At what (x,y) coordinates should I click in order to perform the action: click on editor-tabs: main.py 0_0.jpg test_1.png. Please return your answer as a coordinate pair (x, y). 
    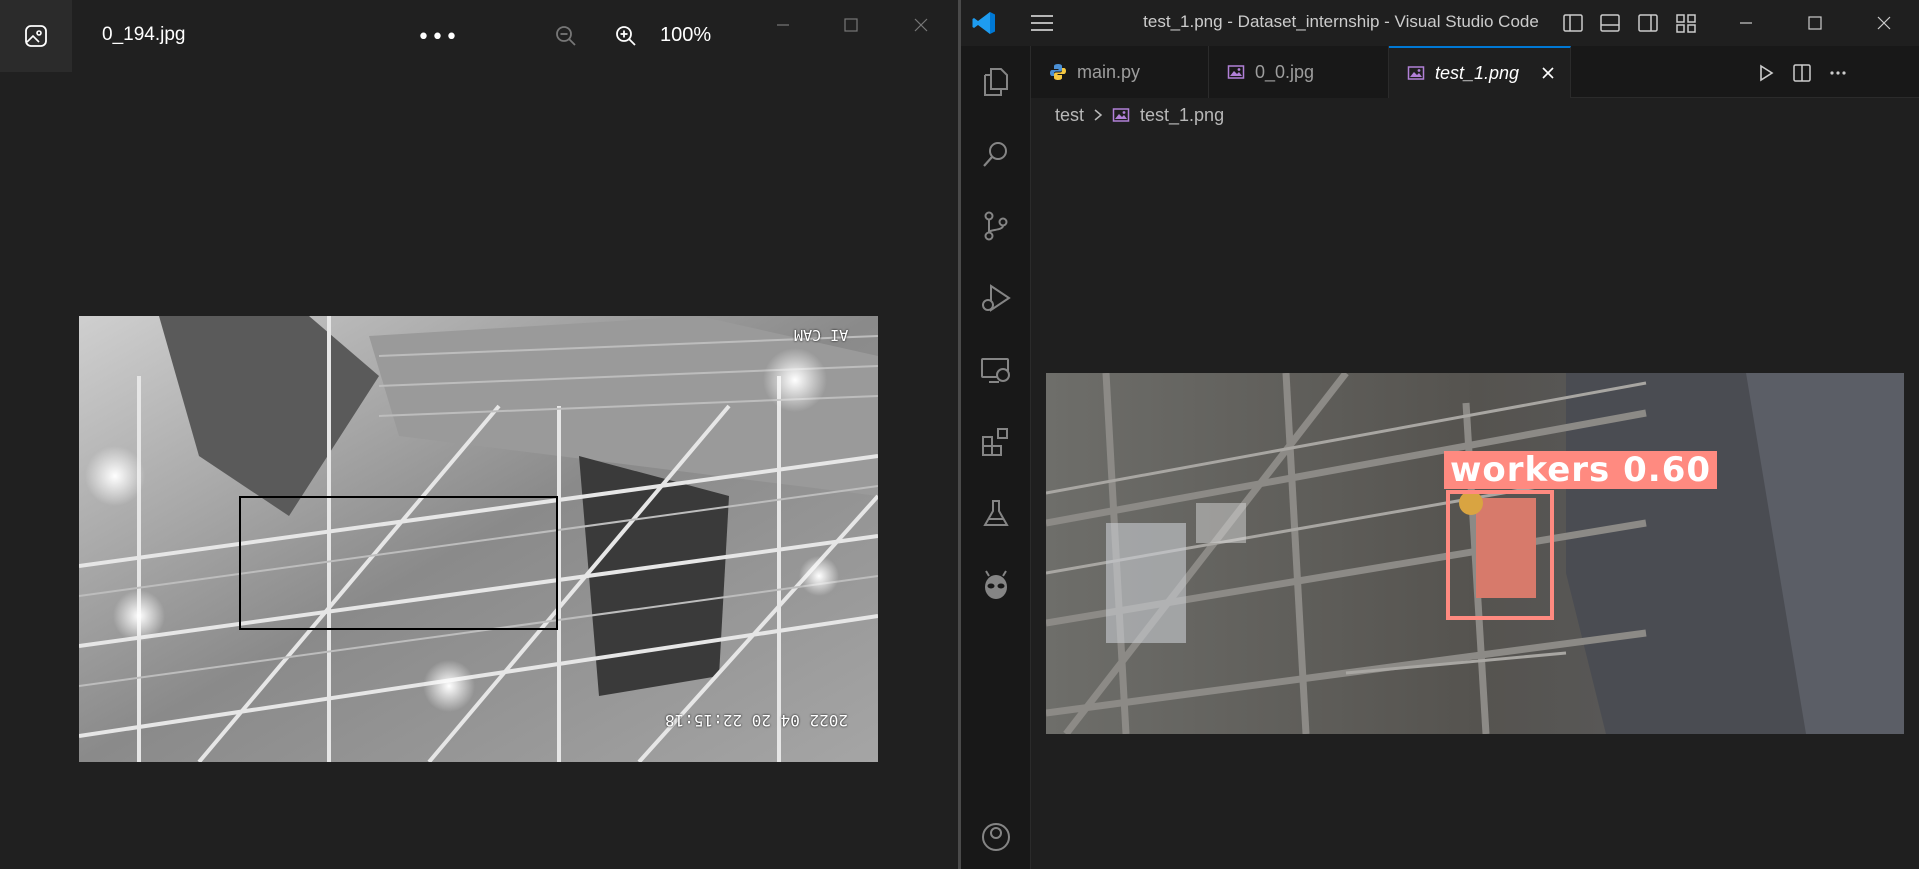
    Looking at the image, I should click on (1475, 72).